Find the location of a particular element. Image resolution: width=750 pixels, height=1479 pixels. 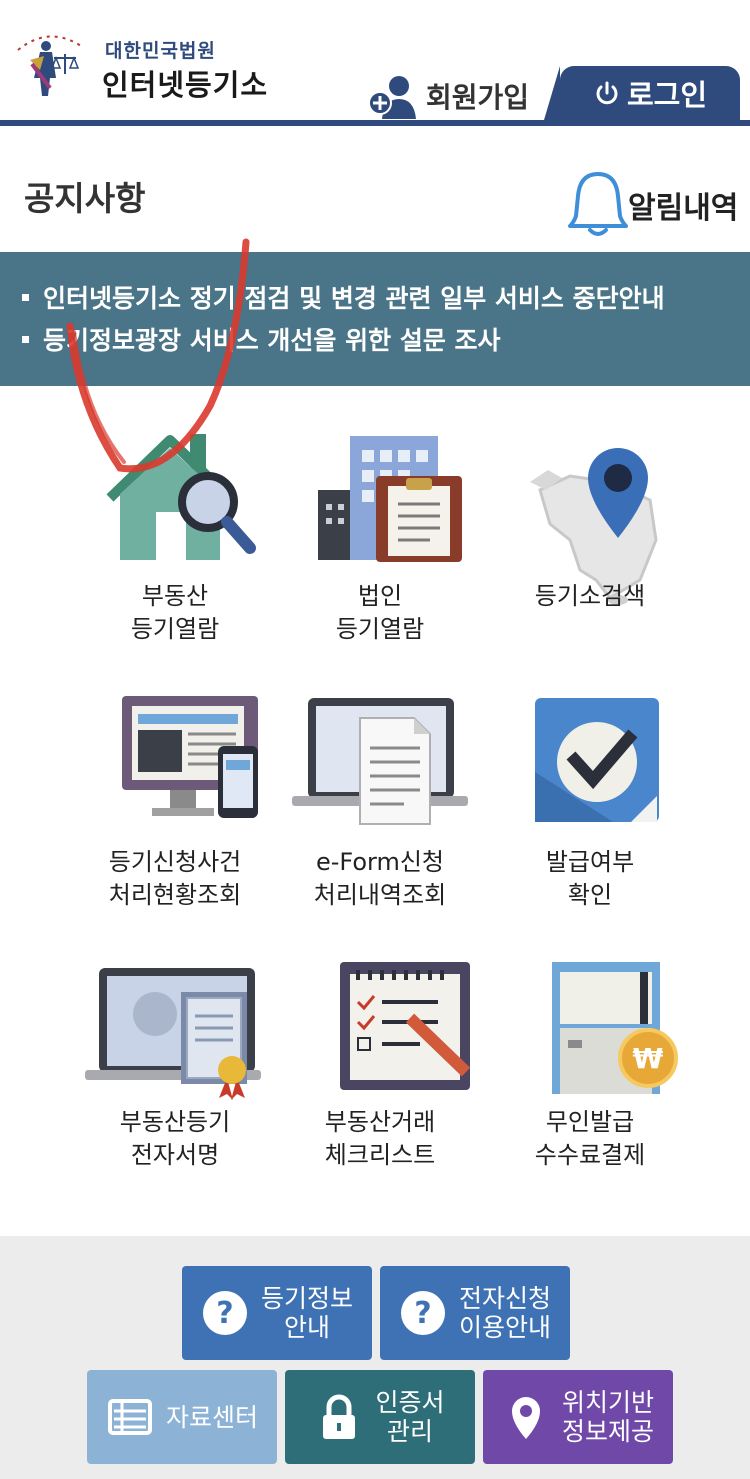

resource-center-button: 자료센터 is located at coordinates (182, 1417).